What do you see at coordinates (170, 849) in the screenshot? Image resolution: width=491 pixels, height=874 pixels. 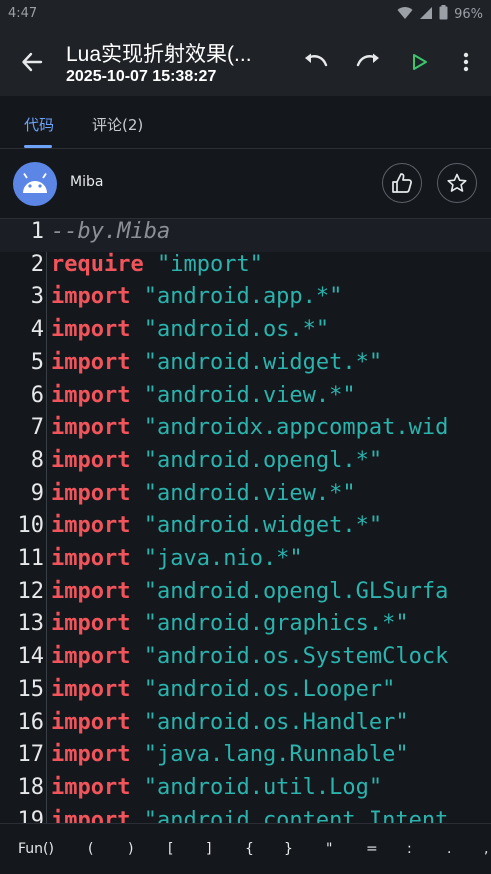 I see `symbol-key-lbracket: [` at bounding box center [170, 849].